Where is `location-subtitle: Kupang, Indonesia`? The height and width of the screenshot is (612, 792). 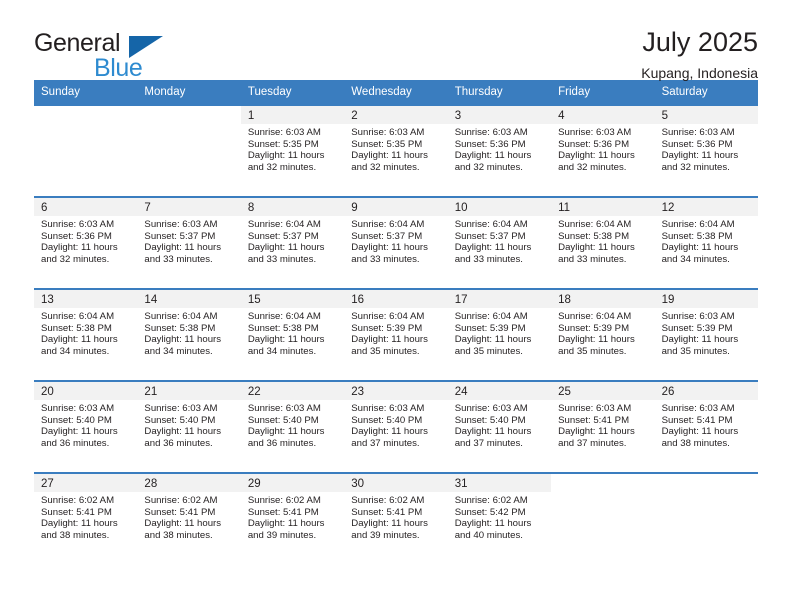
location-subtitle: Kupang, Indonesia is located at coordinates (699, 73).